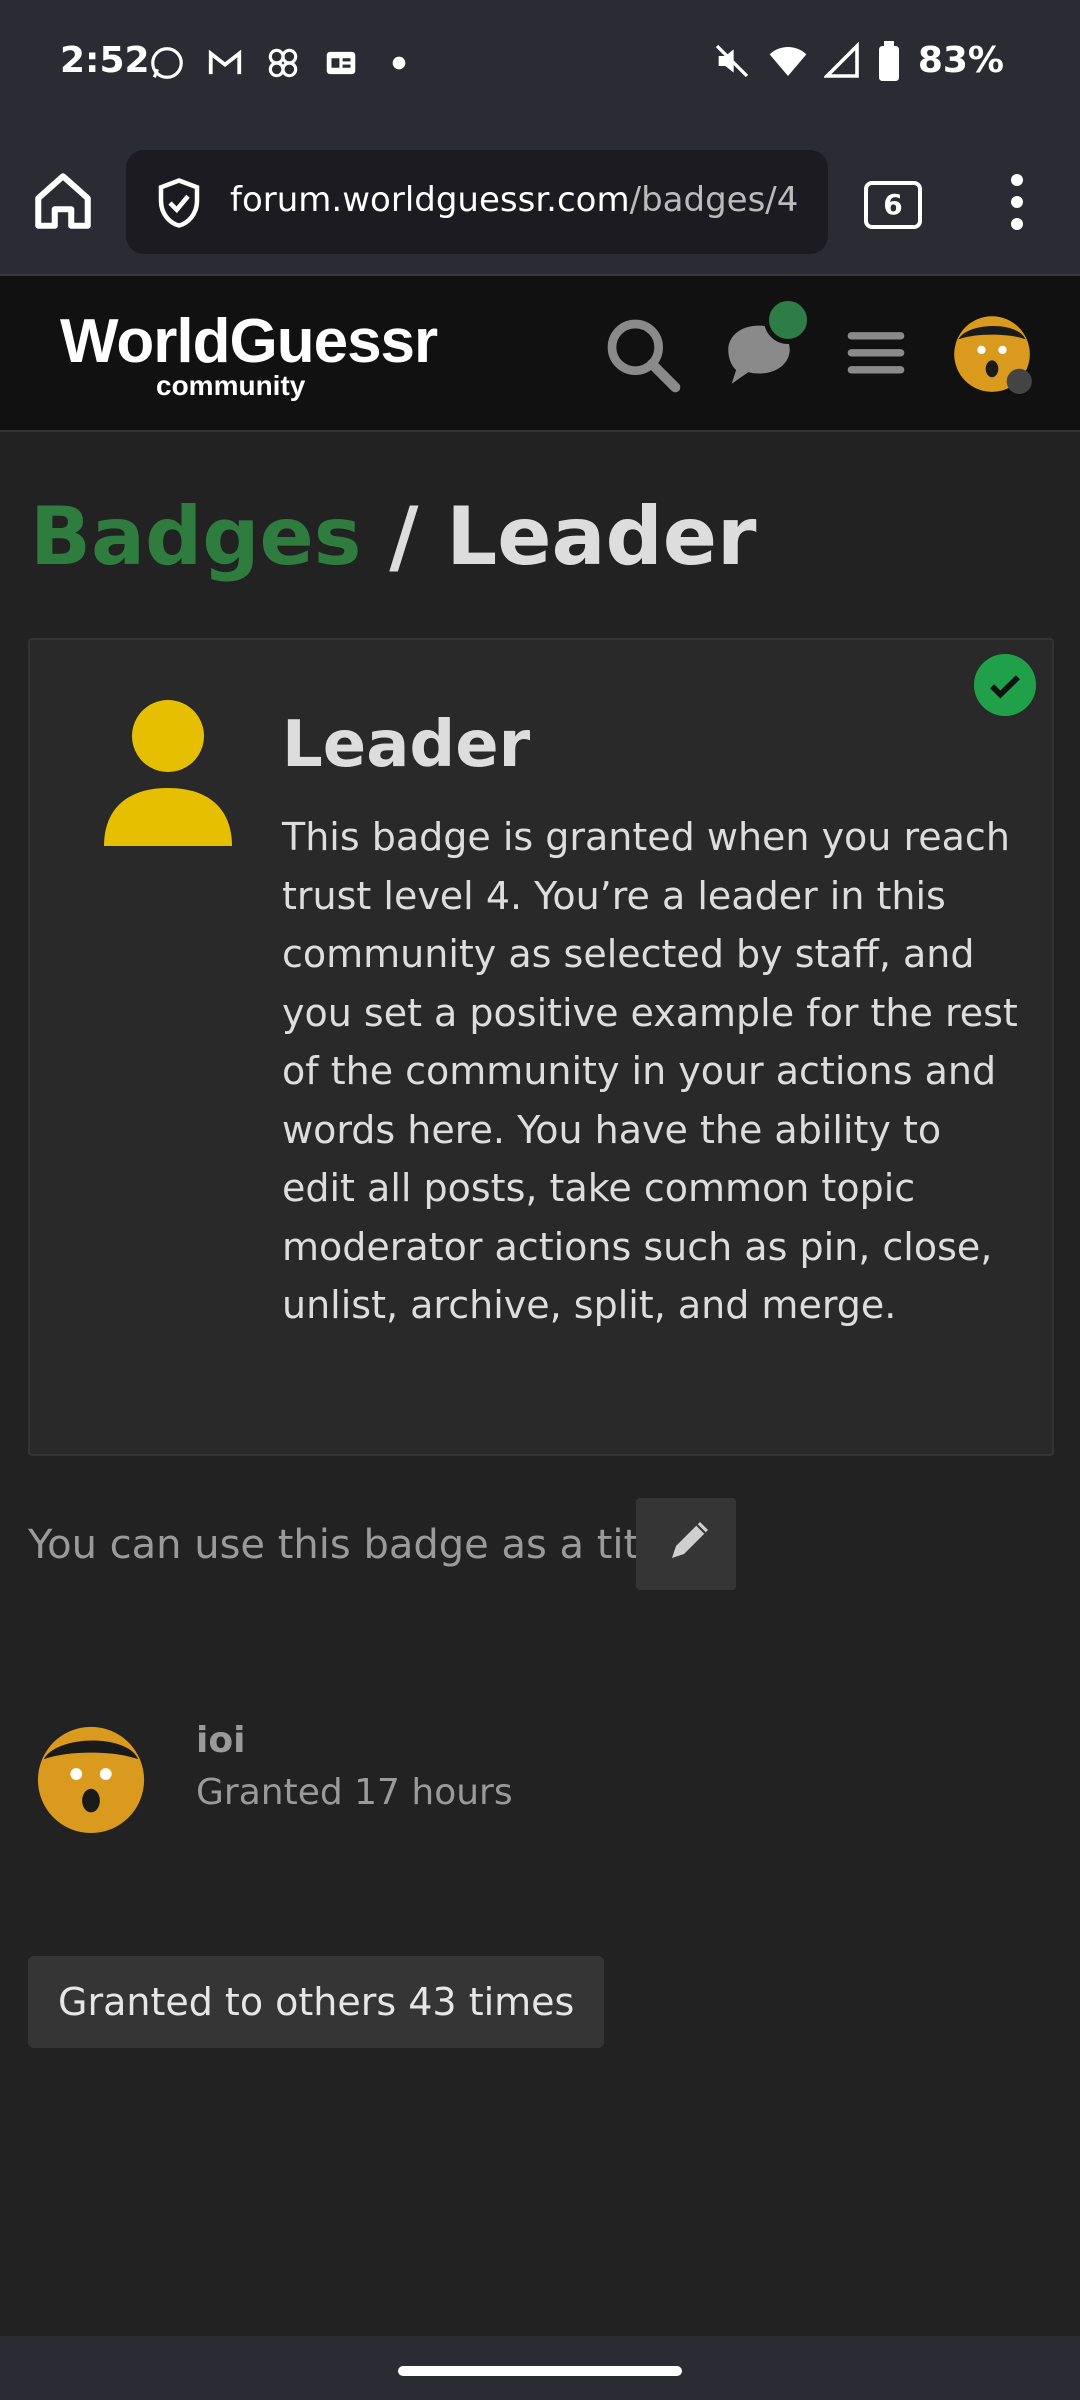 The width and height of the screenshot is (1080, 2400). Describe the element at coordinates (195, 536) in the screenshot. I see `breadcrumb-badges: Badges` at that location.